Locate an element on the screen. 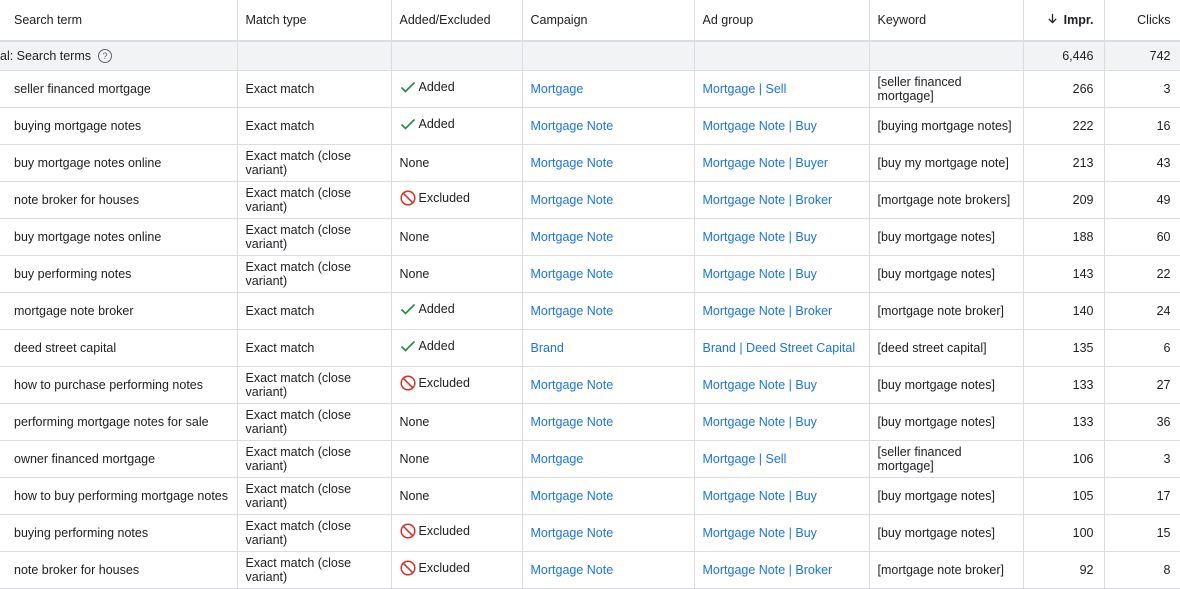 The height and width of the screenshot is (589, 1180). search-term-cell: performing mortgage notes for sale is located at coordinates (119, 422).